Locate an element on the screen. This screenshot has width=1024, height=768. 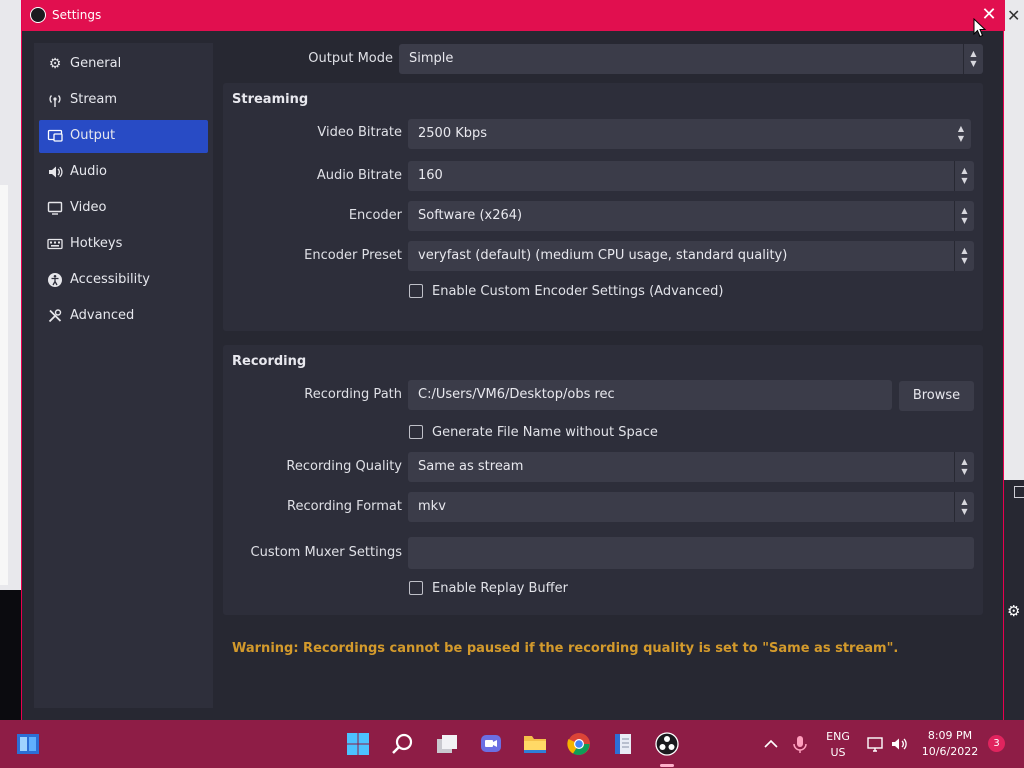
folder-icon is located at coordinates (535, 744).